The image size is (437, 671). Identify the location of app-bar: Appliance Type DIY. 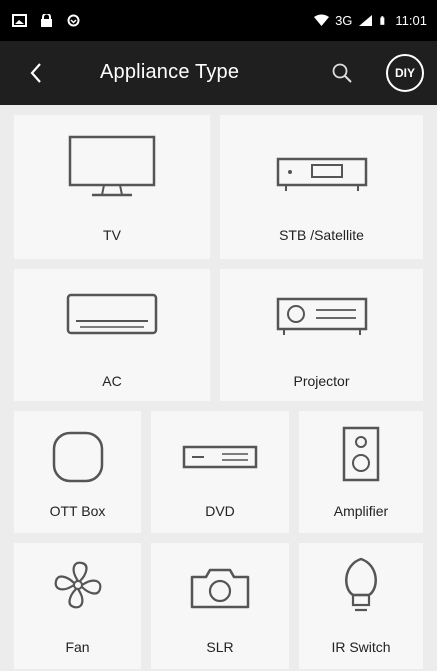
(218, 73).